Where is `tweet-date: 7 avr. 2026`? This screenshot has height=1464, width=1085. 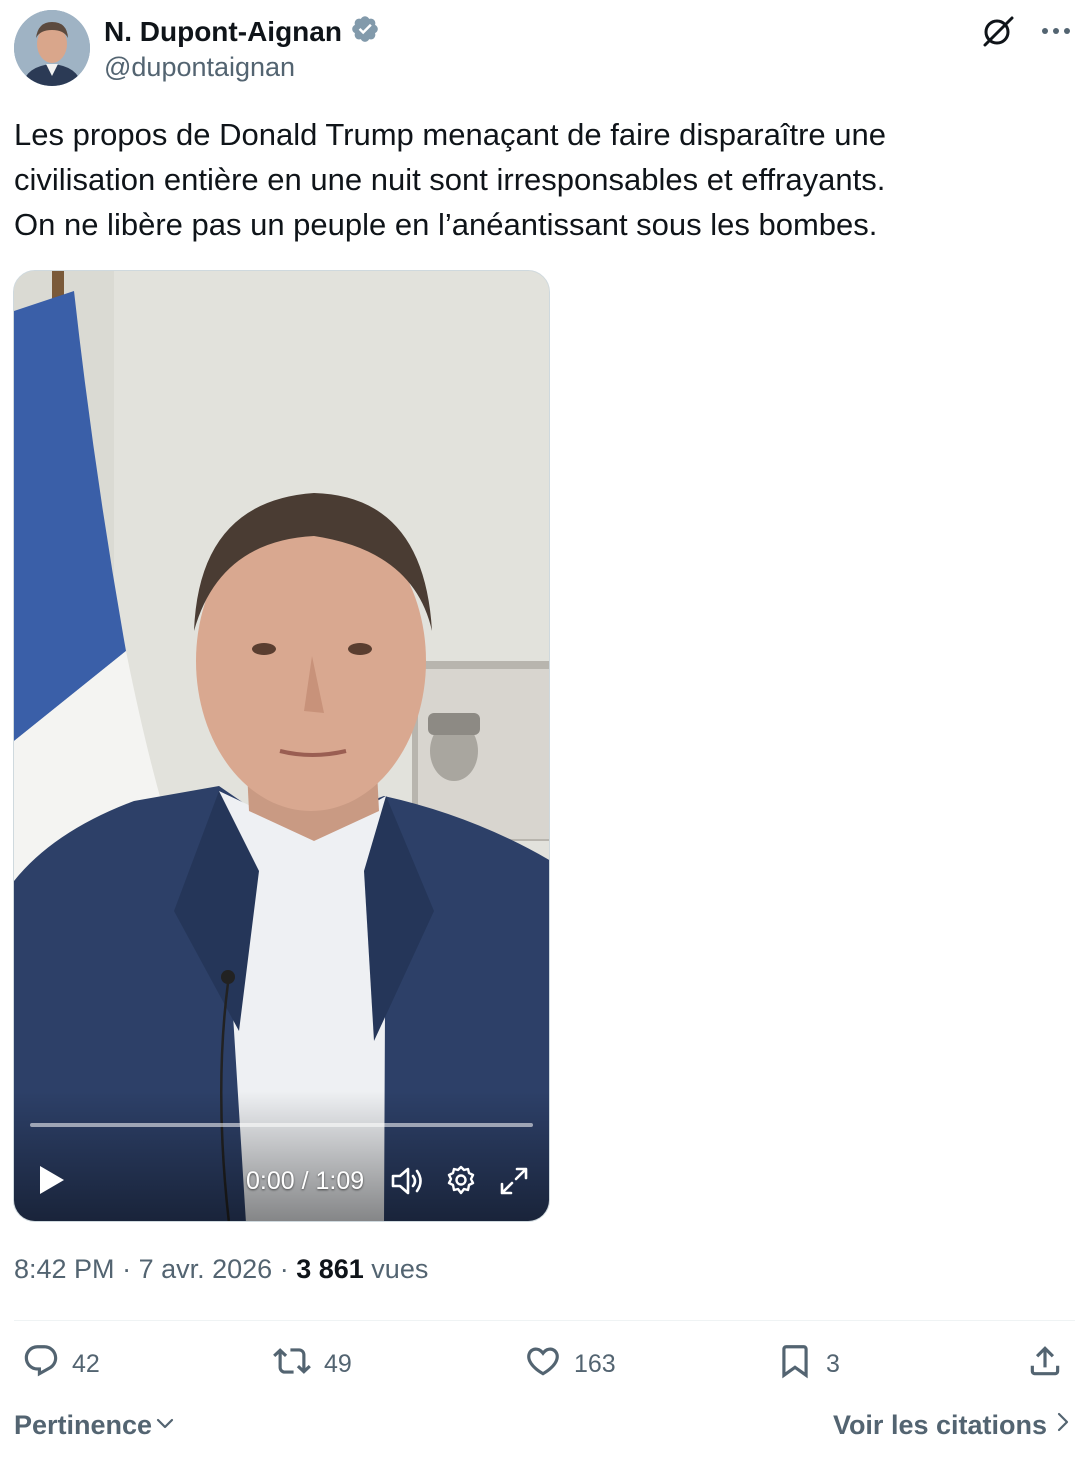
tweet-date: 7 avr. 2026 is located at coordinates (206, 1269).